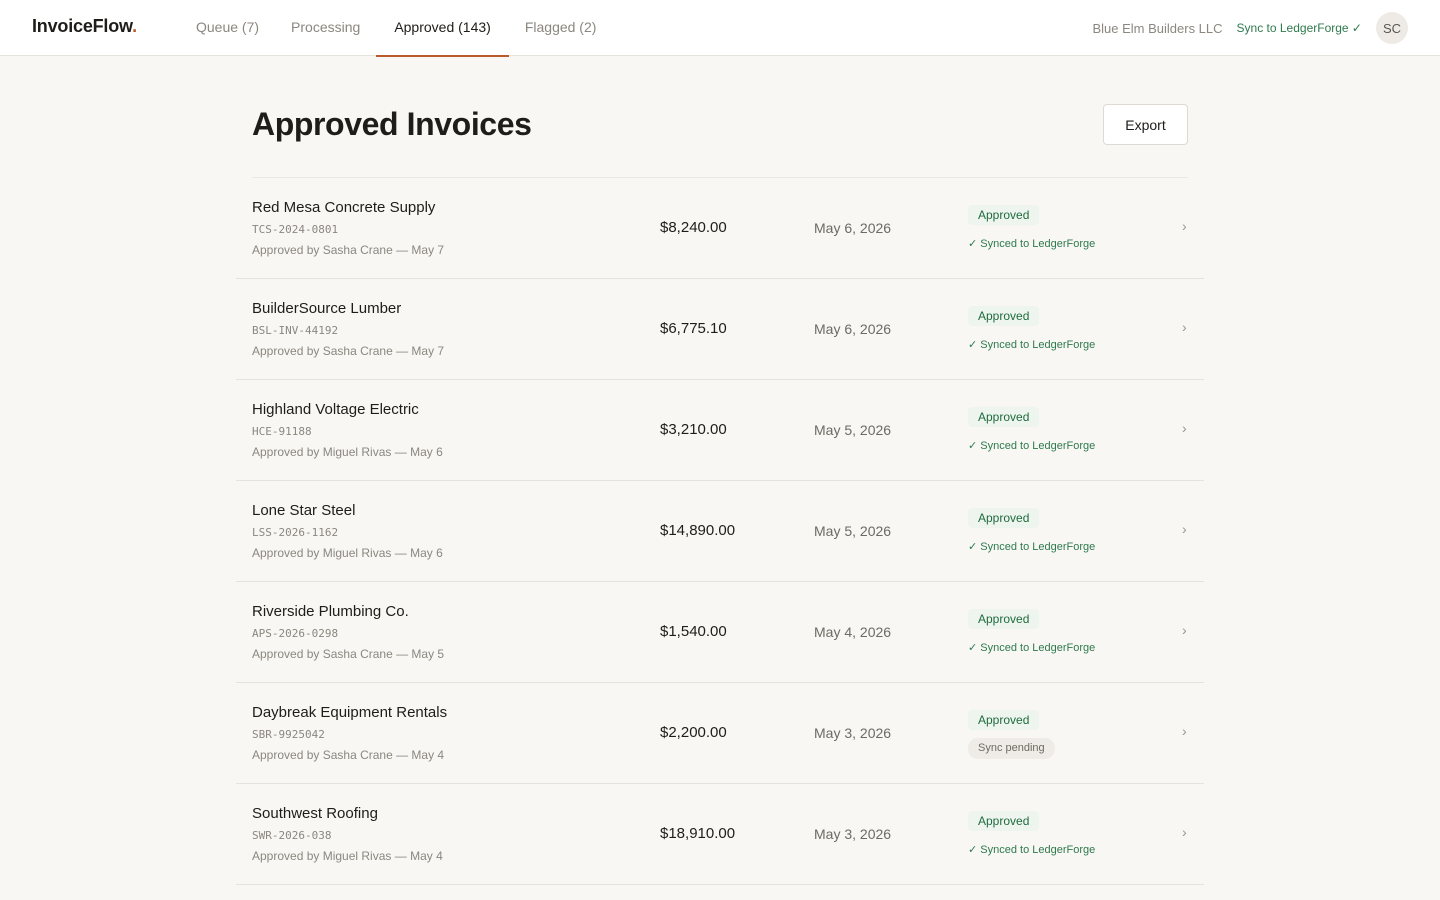 The image size is (1440, 900). What do you see at coordinates (698, 530) in the screenshot?
I see `invoice-amount: $14,890.00` at bounding box center [698, 530].